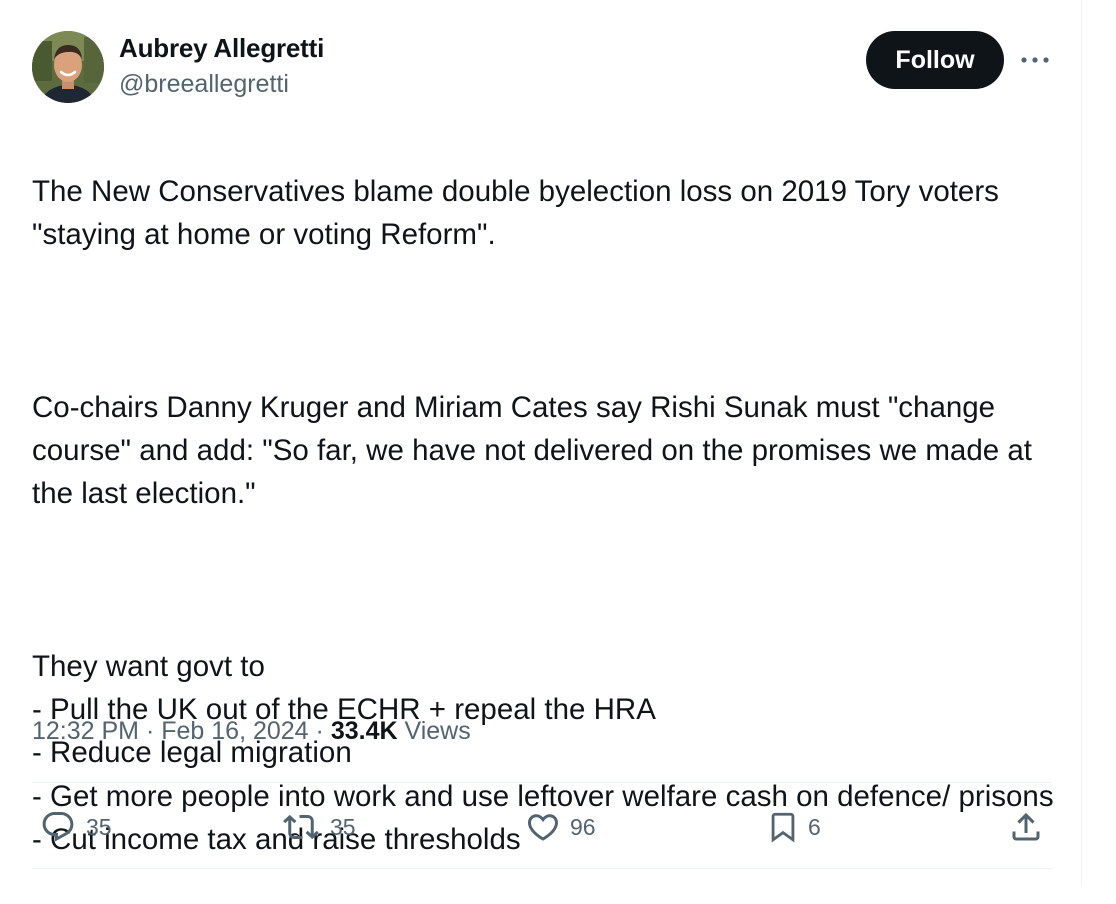 The height and width of the screenshot is (904, 1116). Describe the element at coordinates (935, 60) in the screenshot. I see `follow-button: Follow` at that location.